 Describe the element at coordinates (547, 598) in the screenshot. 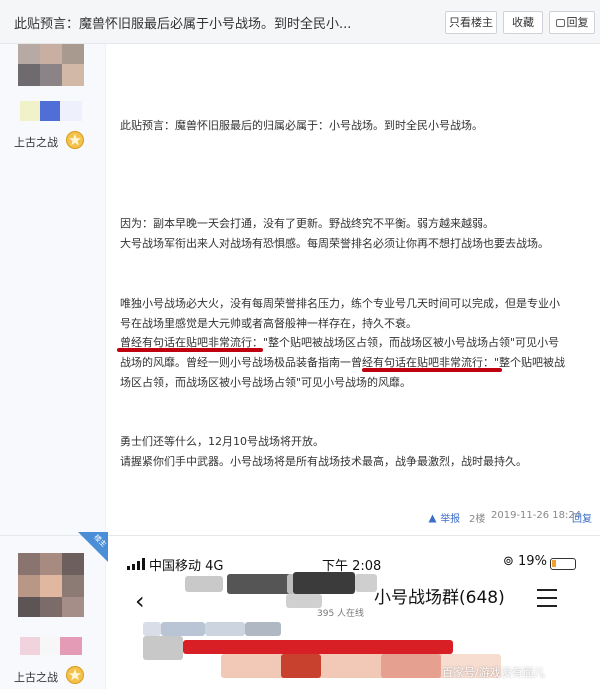

I see `hamburger-menu-icon` at that location.